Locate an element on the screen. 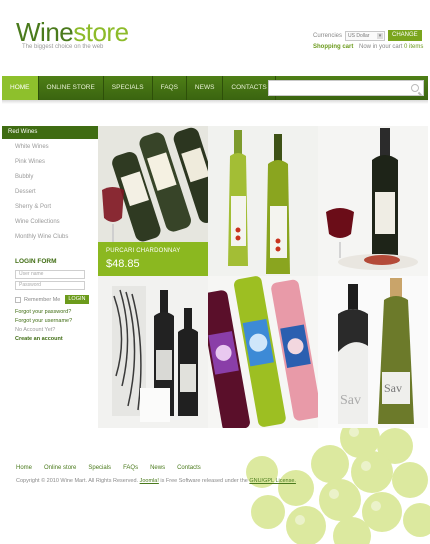  footer-link-specials: Specials is located at coordinates (99, 468).